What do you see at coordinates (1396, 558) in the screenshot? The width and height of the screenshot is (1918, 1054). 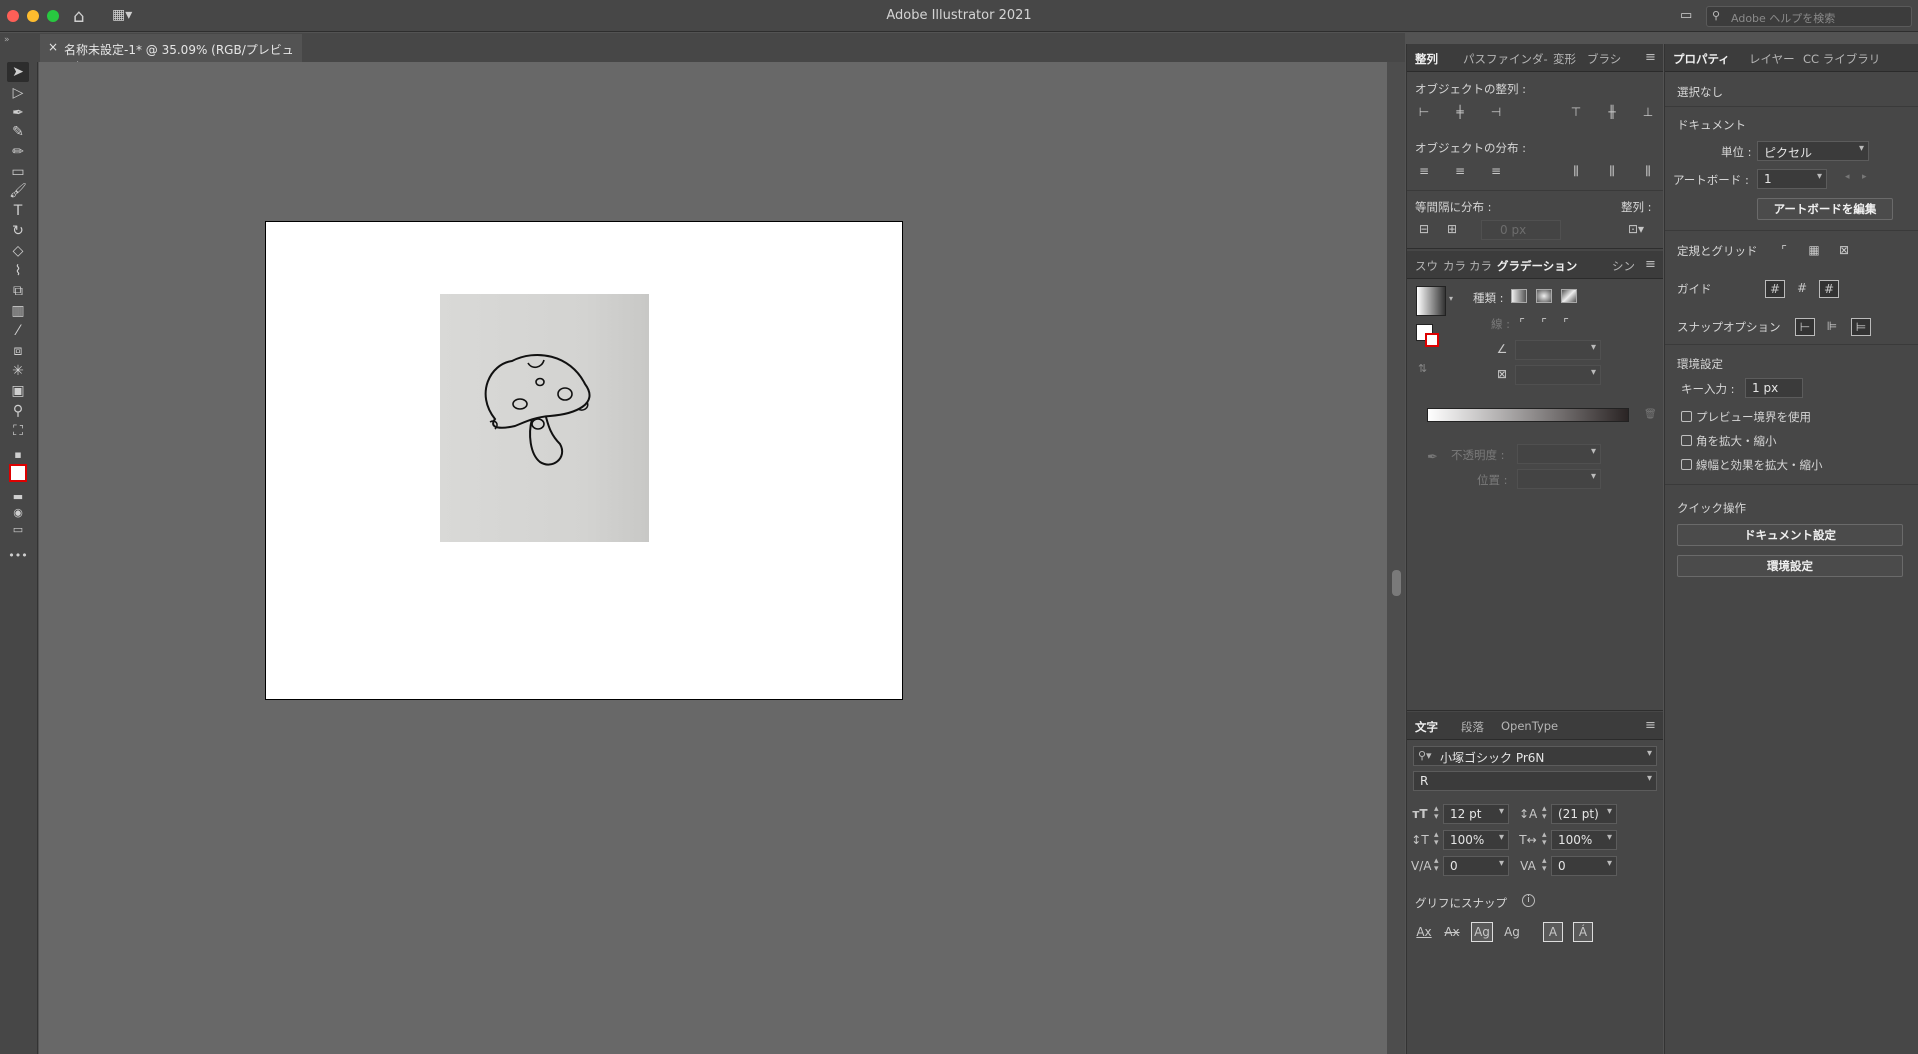 I see `vertical-scrollbar` at bounding box center [1396, 558].